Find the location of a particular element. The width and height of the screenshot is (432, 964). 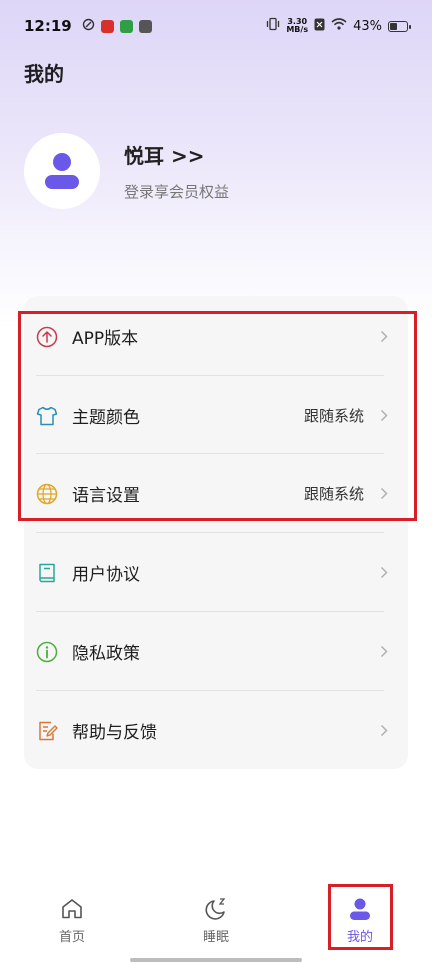

tab-home: 首页 is located at coordinates (72, 920).